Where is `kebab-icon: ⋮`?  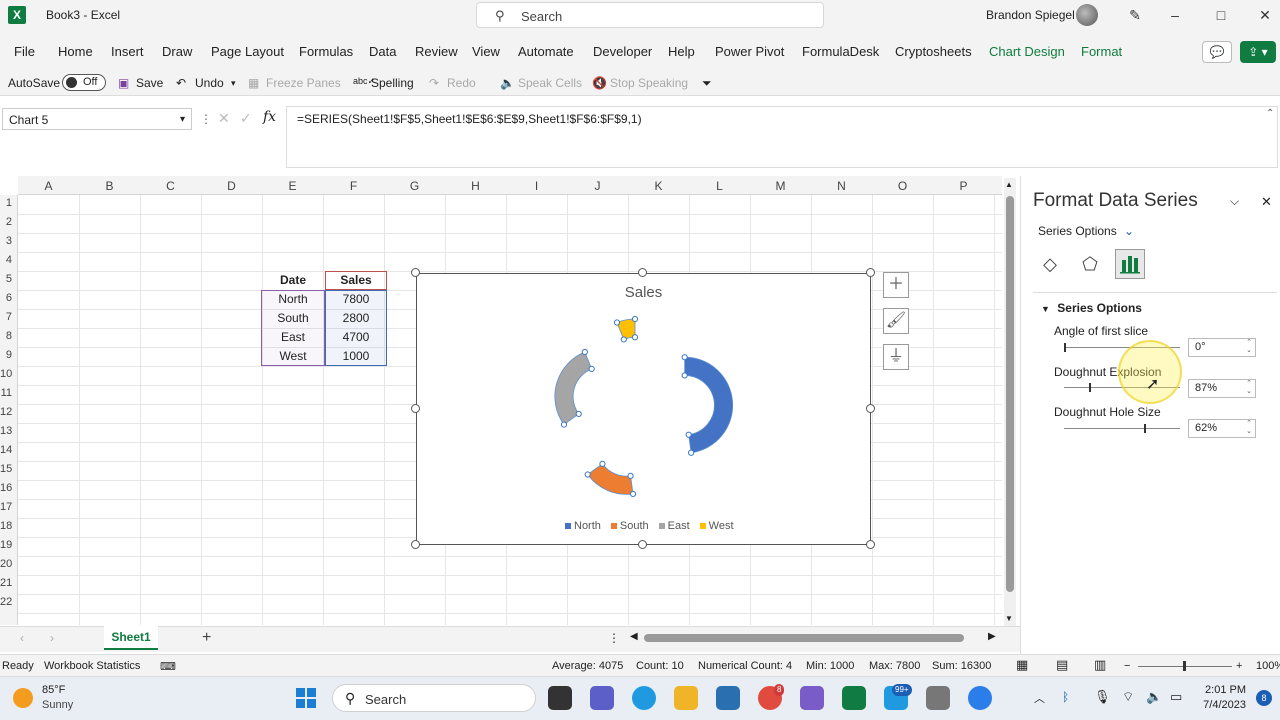
kebab-icon: ⋮ is located at coordinates (614, 638).